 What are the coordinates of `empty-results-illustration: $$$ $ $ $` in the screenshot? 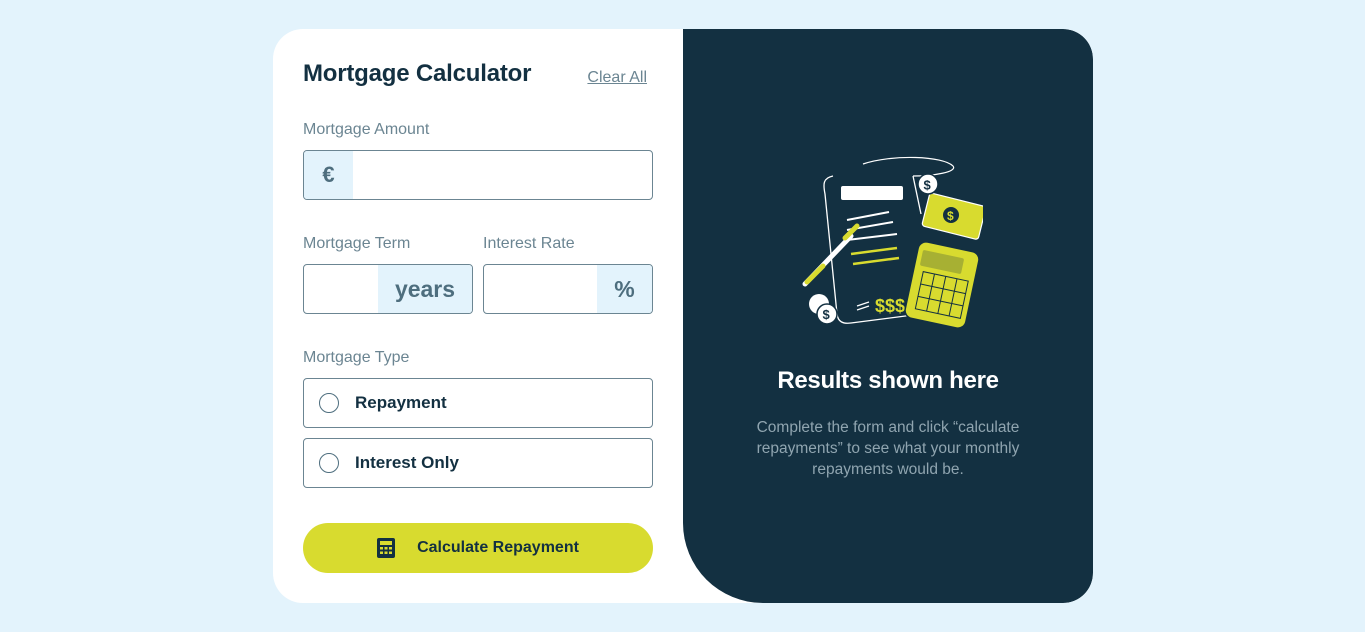 It's located at (892, 242).